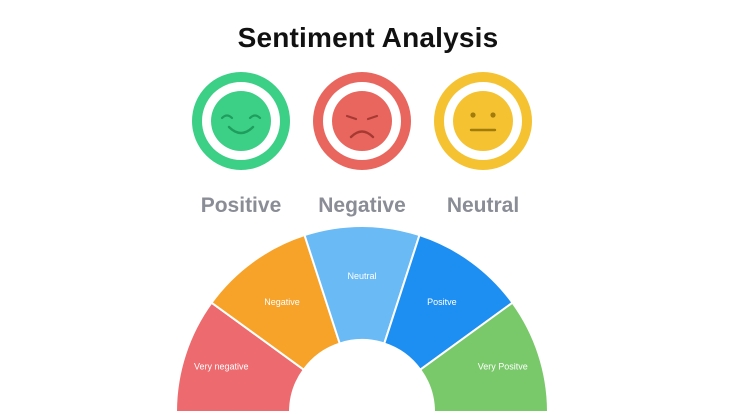 The width and height of the screenshot is (736, 414). What do you see at coordinates (503, 366) in the screenshot?
I see `very-positive-segment-label: Very Positve` at bounding box center [503, 366].